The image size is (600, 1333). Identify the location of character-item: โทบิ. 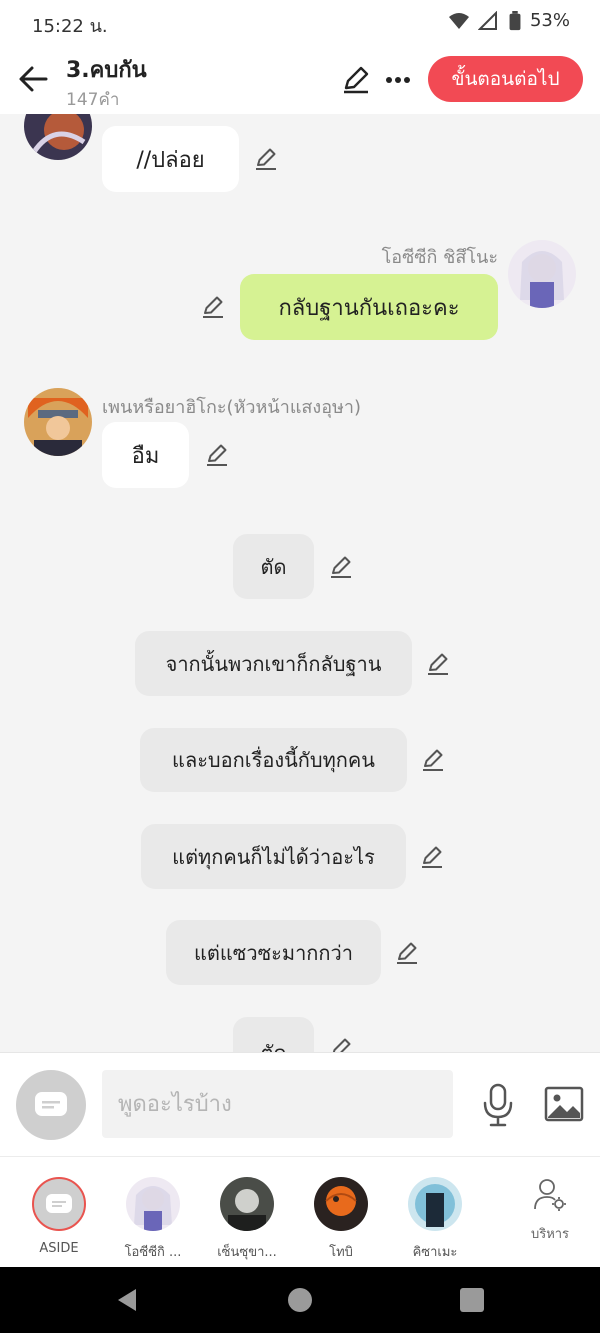
(341, 1219).